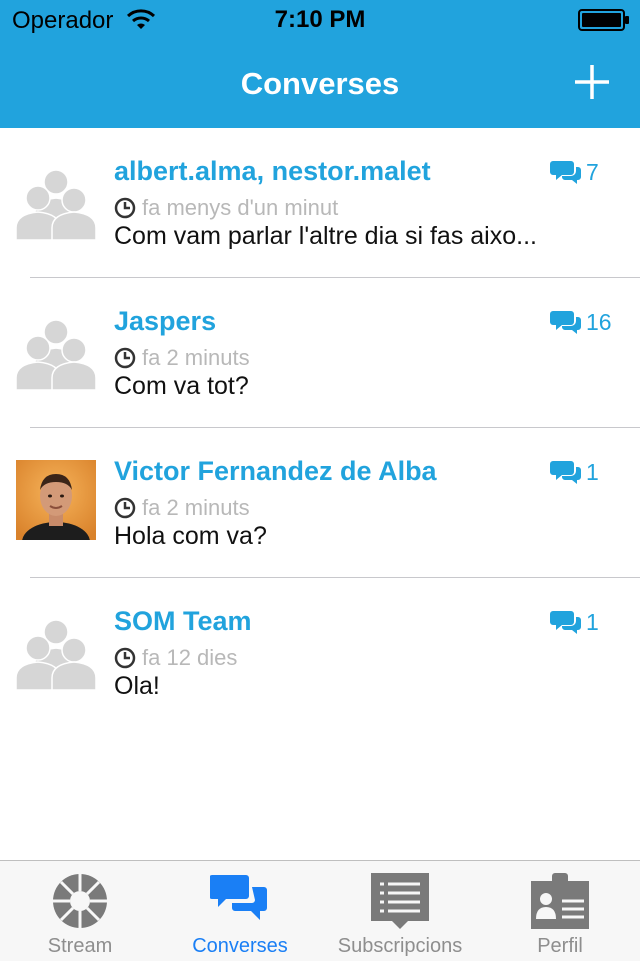 The image size is (640, 961). I want to click on page-title: Converses, so click(320, 83).